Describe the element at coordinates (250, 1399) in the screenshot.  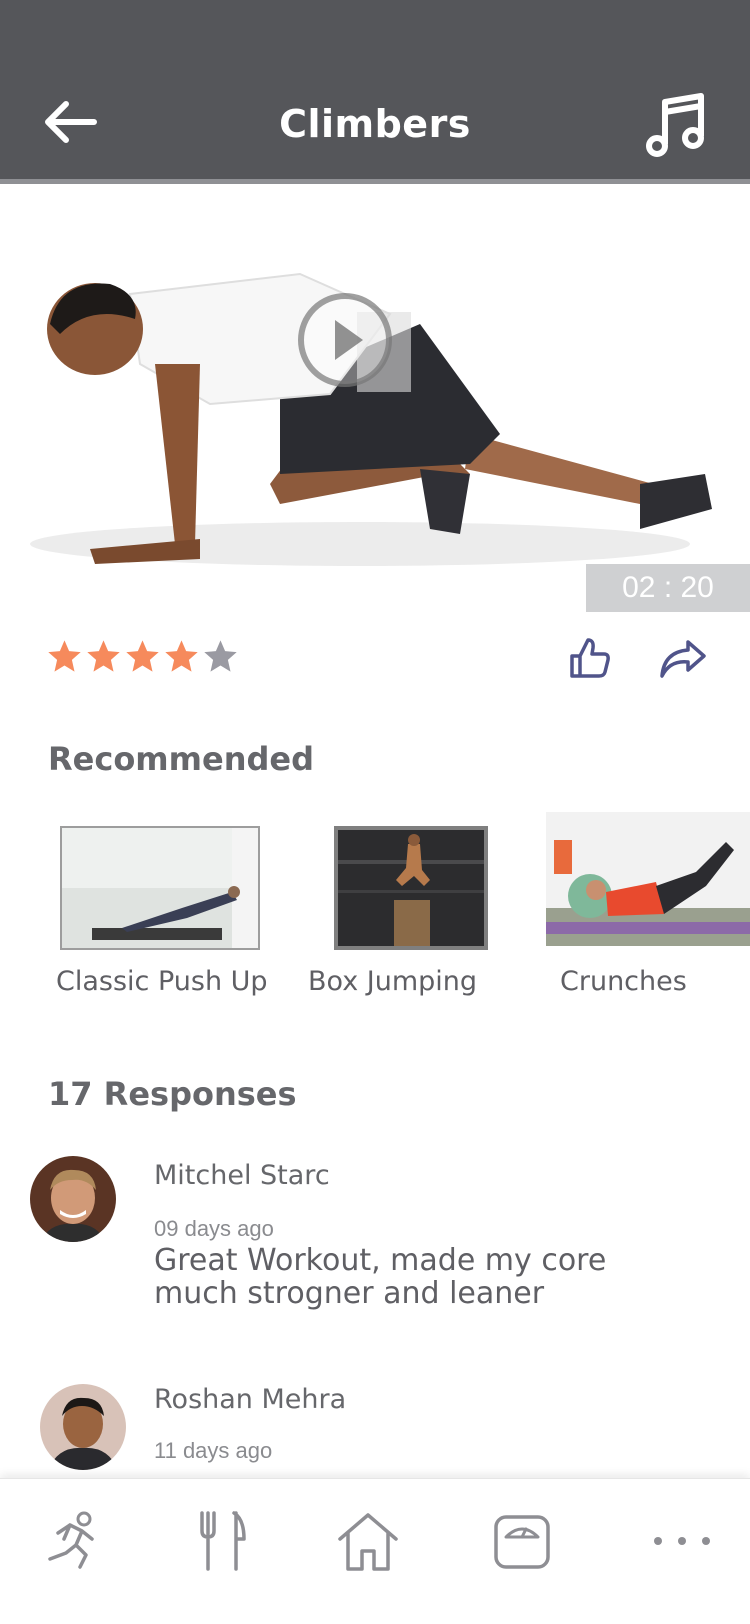
I see `response-author: Roshan Mehra` at that location.